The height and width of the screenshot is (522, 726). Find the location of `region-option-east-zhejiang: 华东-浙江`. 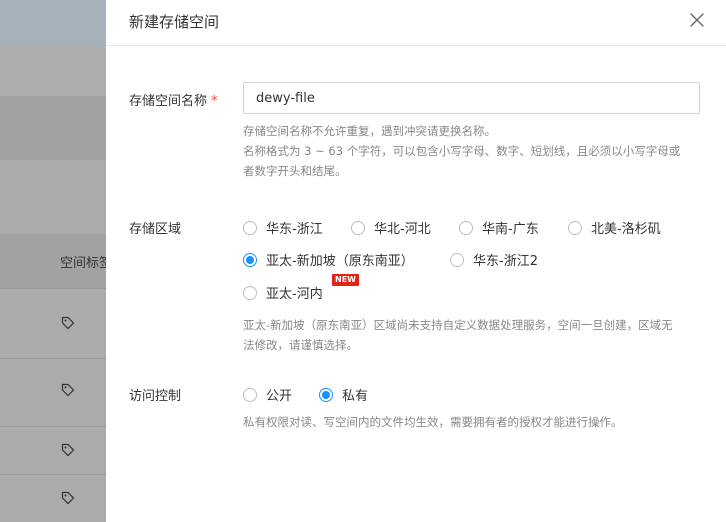

region-option-east-zhejiang: 华东-浙江 is located at coordinates (283, 227).